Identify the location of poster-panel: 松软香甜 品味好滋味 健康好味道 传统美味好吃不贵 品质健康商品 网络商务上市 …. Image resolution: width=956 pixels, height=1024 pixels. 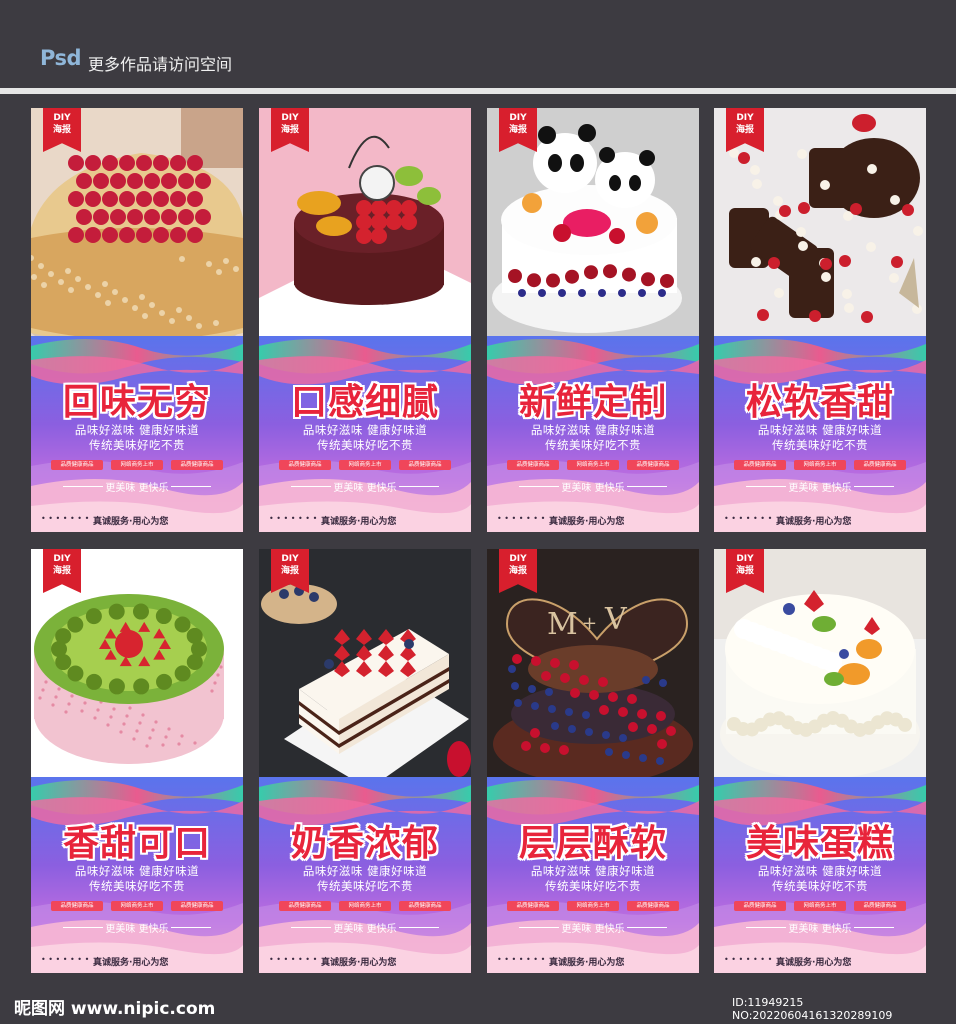
(820, 434).